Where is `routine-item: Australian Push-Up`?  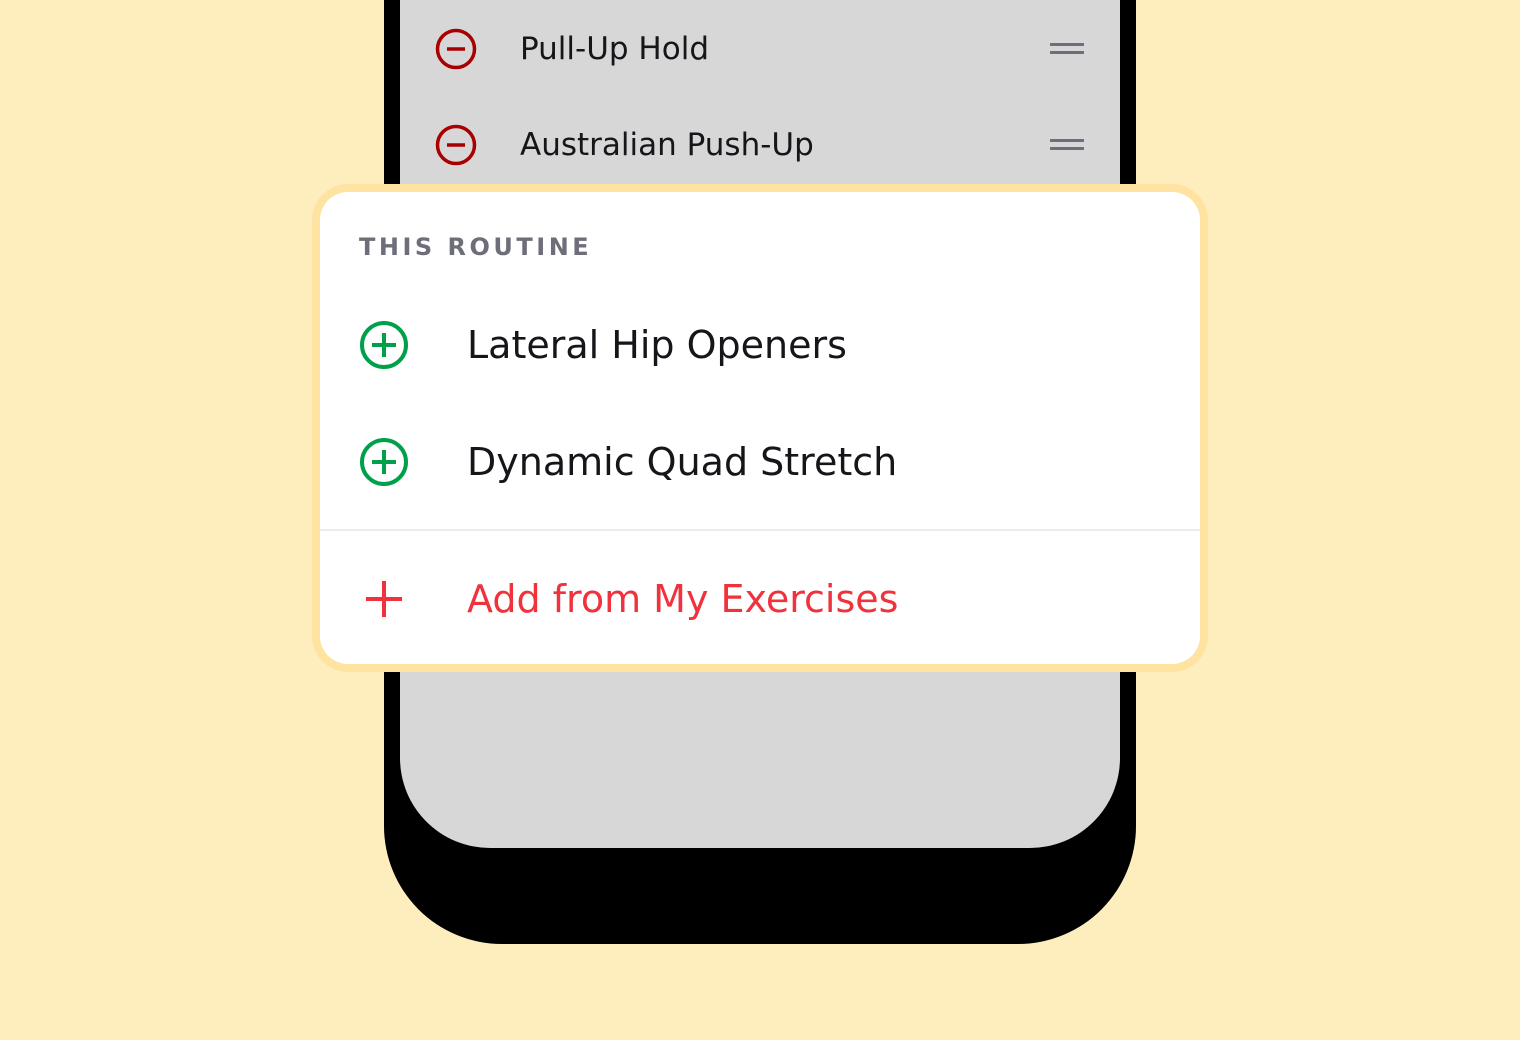
routine-item: Australian Push-Up is located at coordinates (759, 145).